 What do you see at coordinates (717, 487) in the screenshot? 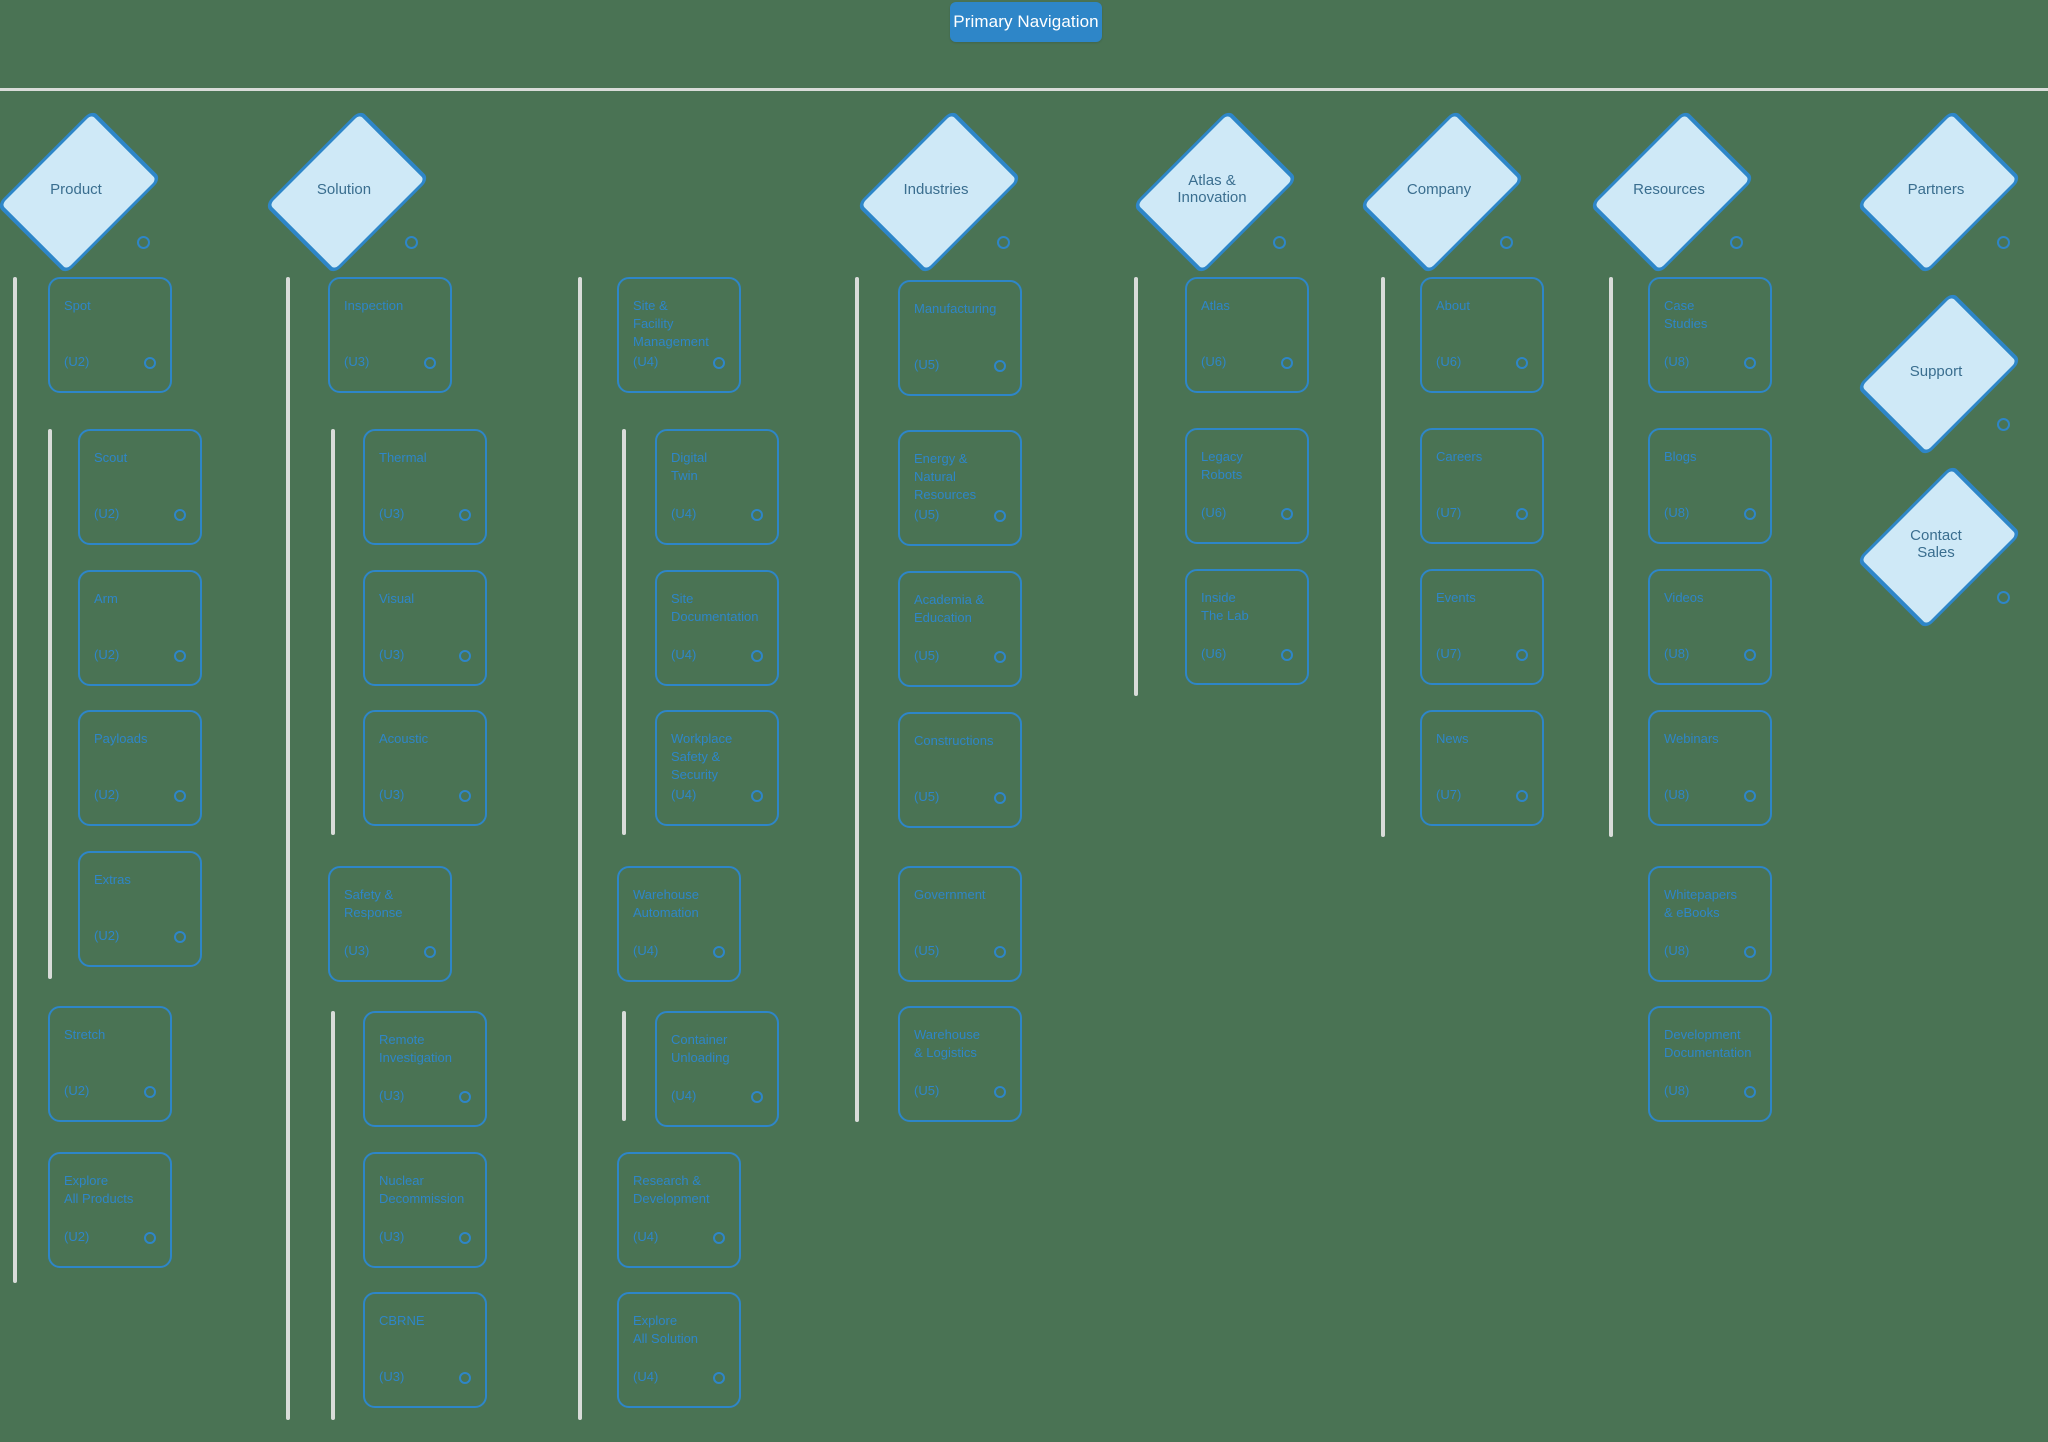
I see `sitemap-card-digital-twin: Digital Twin (U4)` at bounding box center [717, 487].